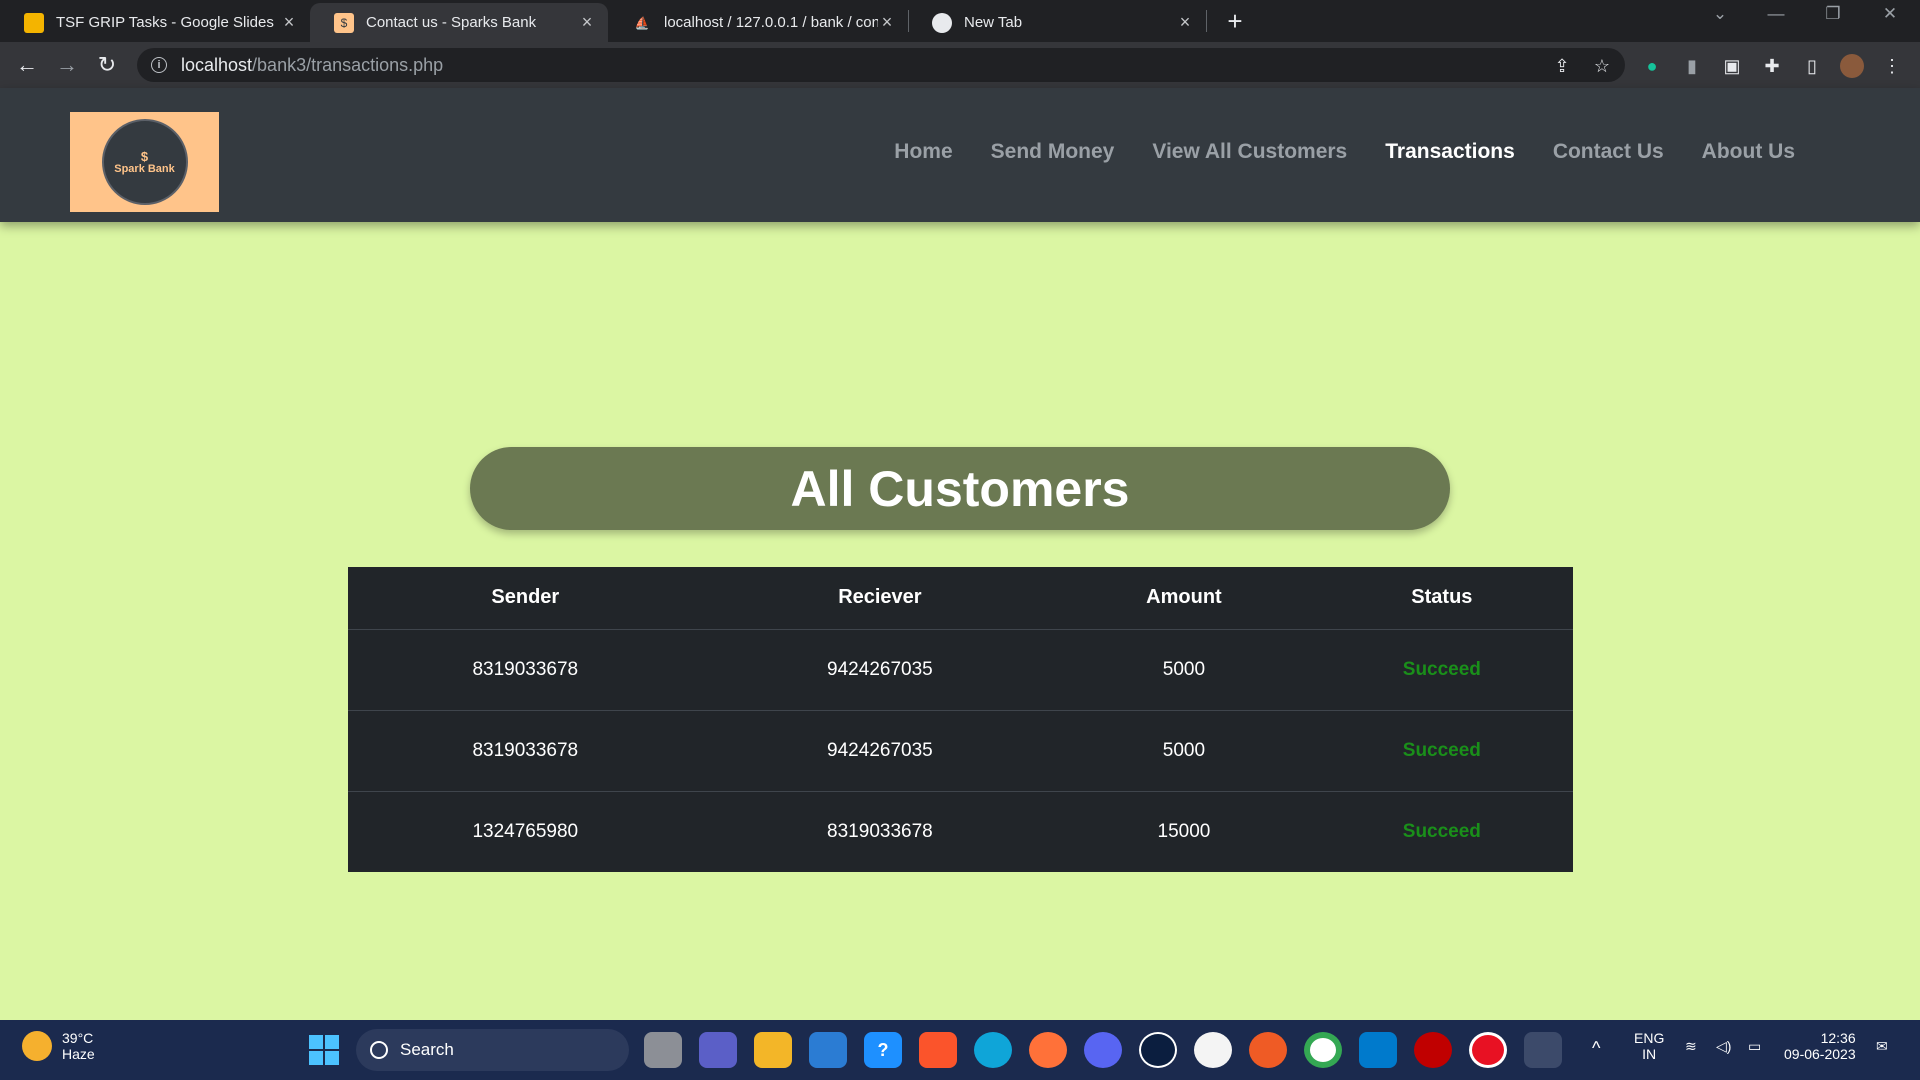  What do you see at coordinates (1053, 152) in the screenshot?
I see `nav-send-money: Send Money` at bounding box center [1053, 152].